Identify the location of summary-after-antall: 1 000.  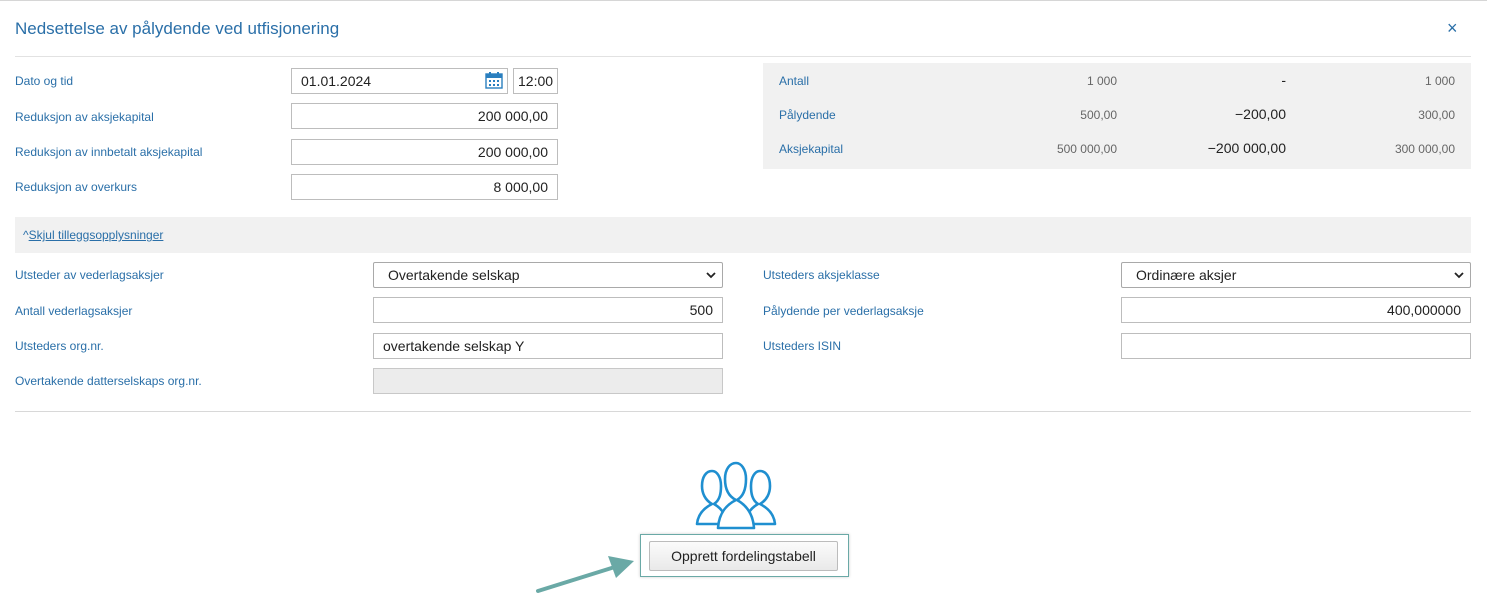
(1439, 81).